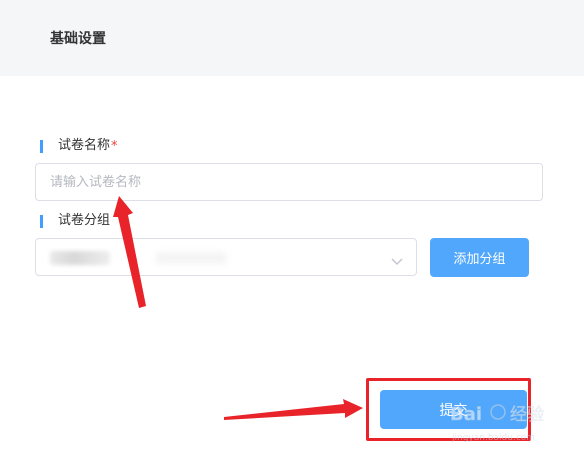 The height and width of the screenshot is (453, 584). I want to click on required-mark: *, so click(114, 146).